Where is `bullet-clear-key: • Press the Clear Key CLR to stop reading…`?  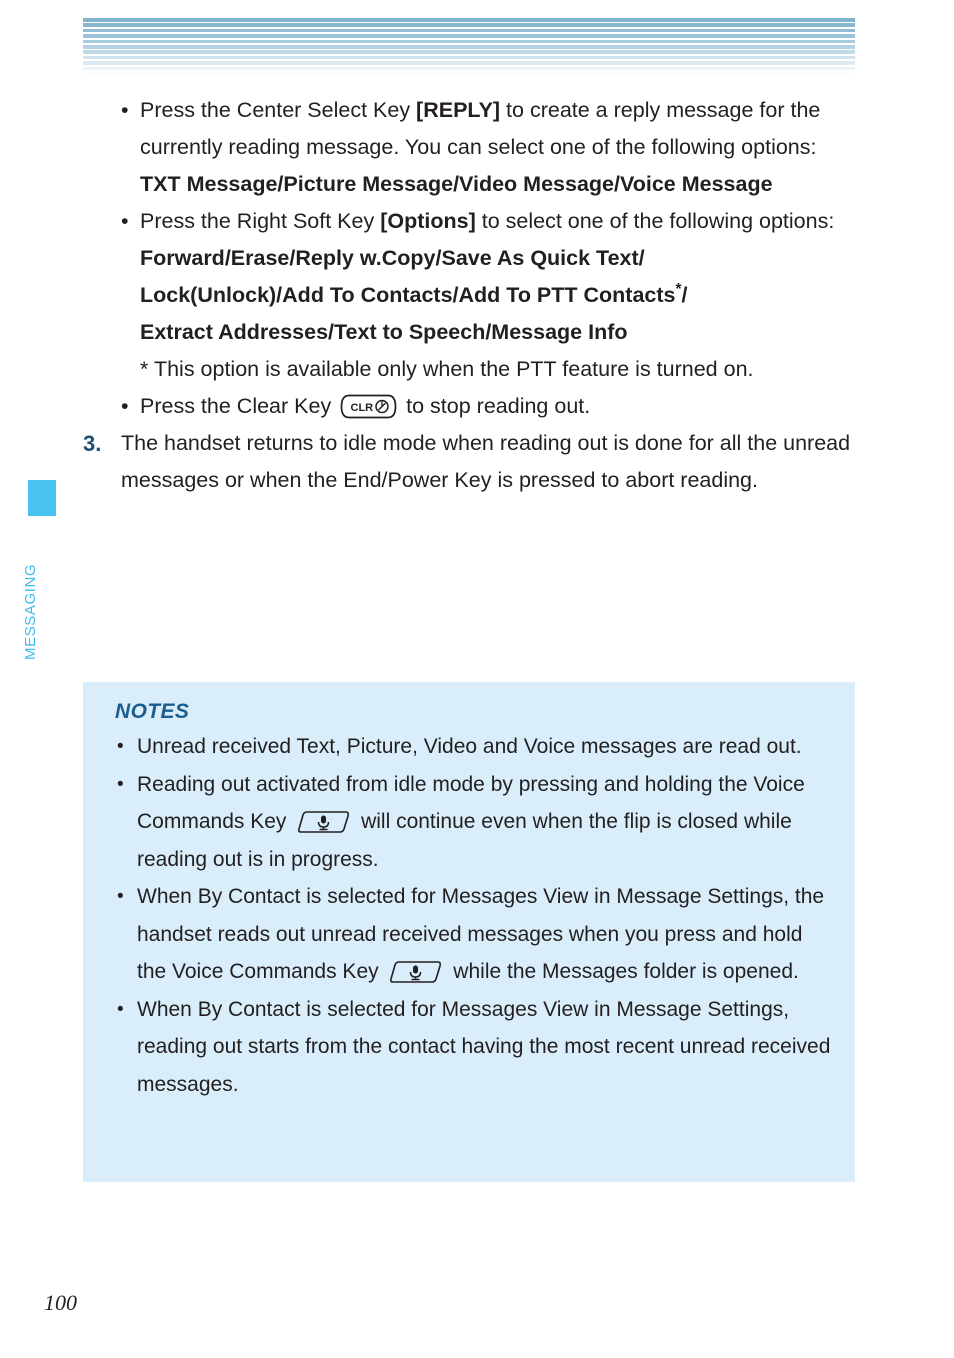
bullet-clear-key: • Press the Clear Key CLR to stop reading… is located at coordinates (492, 406).